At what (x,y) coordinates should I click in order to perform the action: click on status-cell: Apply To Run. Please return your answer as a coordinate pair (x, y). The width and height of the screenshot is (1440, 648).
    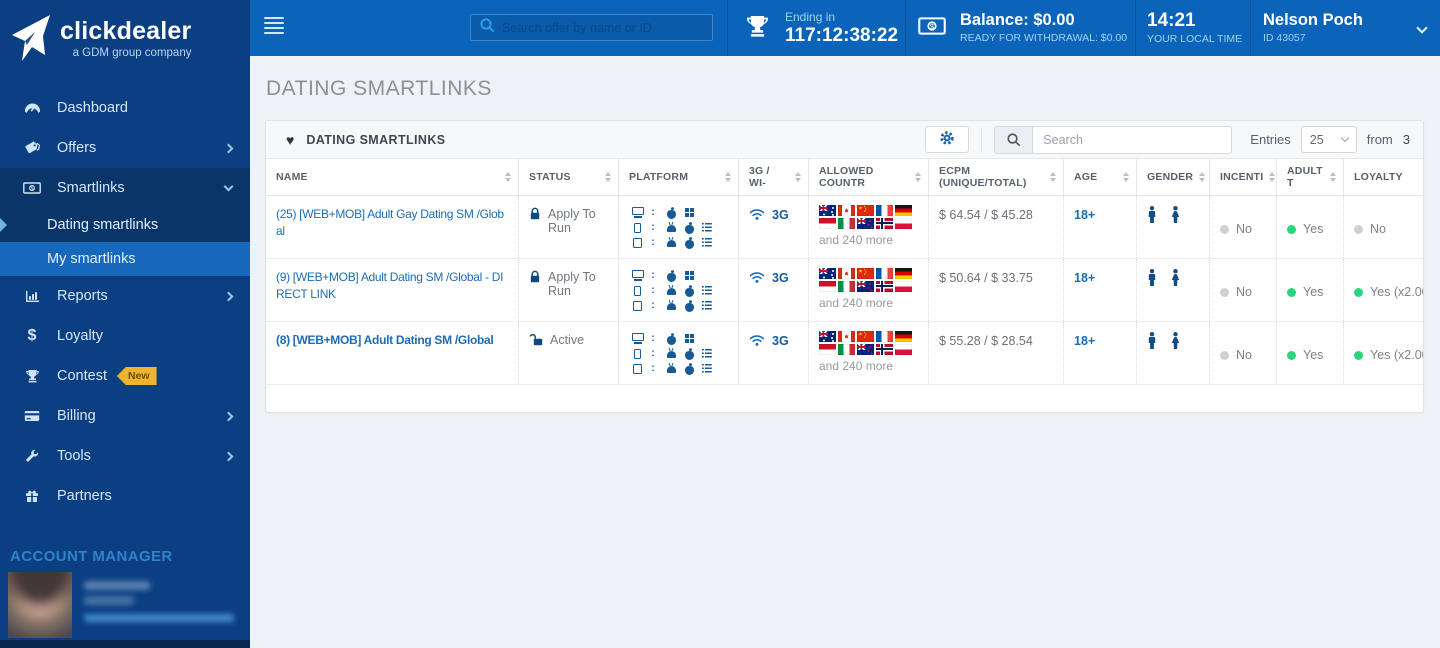
    Looking at the image, I should click on (568, 227).